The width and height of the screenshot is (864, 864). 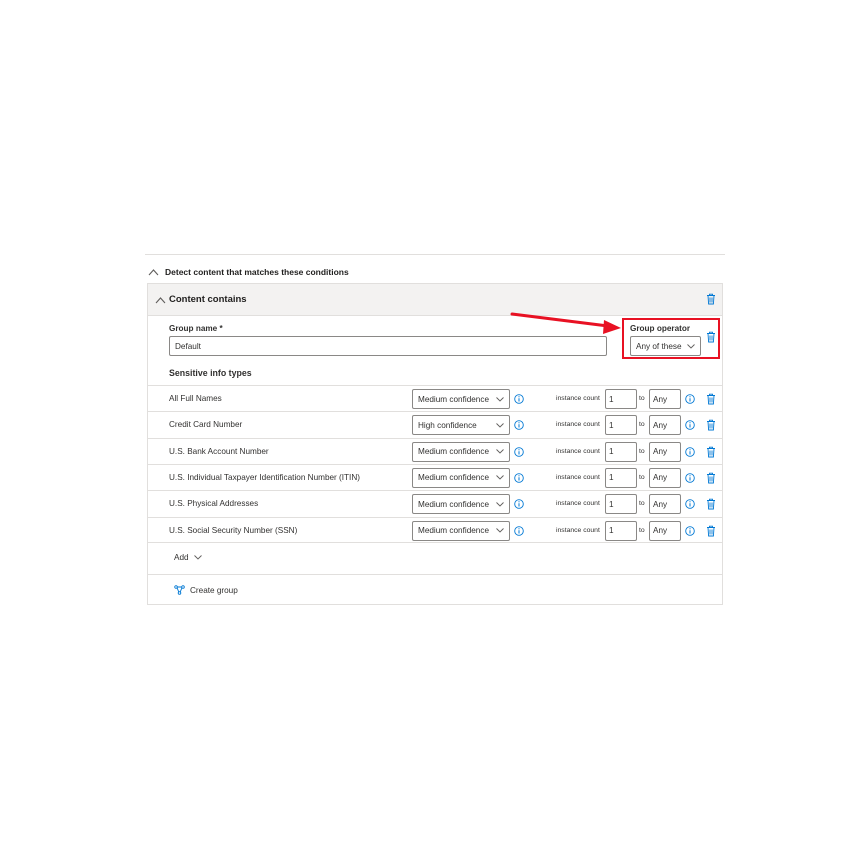 What do you see at coordinates (233, 530) in the screenshot?
I see `info-type-name: U.S. Social Security Number (SSN)` at bounding box center [233, 530].